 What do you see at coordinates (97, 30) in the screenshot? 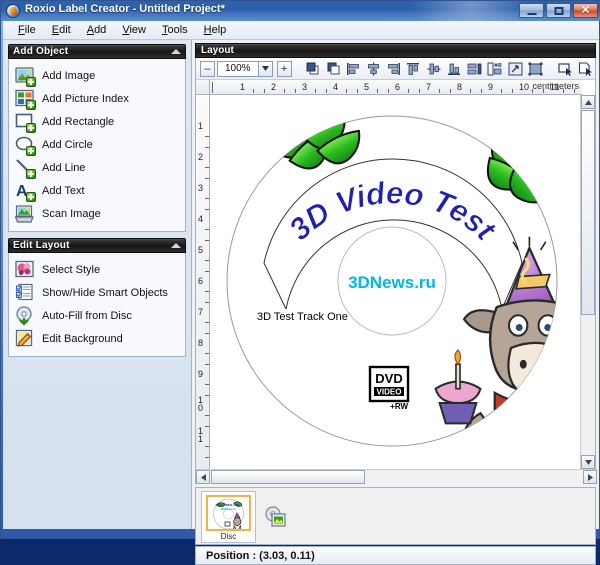
I see `menu-item-add: Add` at bounding box center [97, 30].